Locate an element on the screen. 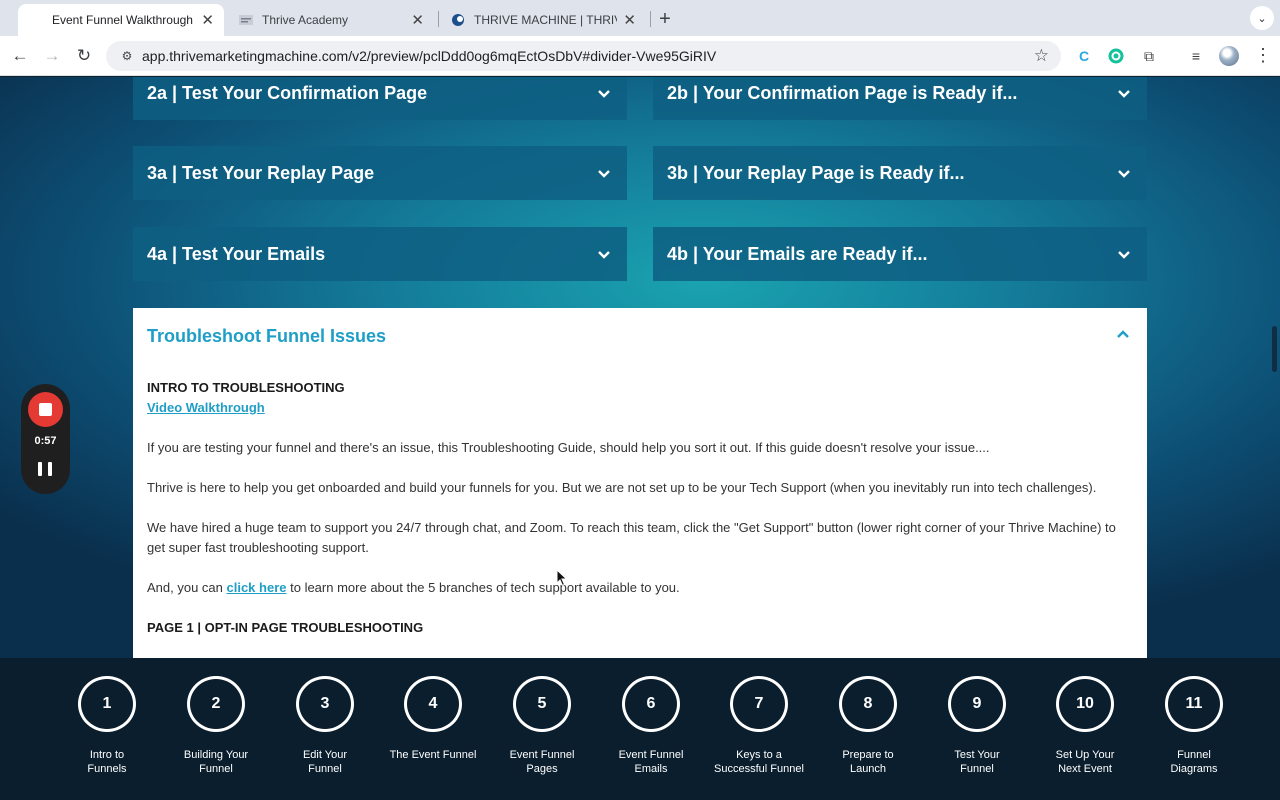 The height and width of the screenshot is (800, 1280). step-label: Event Funnel Pages is located at coordinates (542, 762).